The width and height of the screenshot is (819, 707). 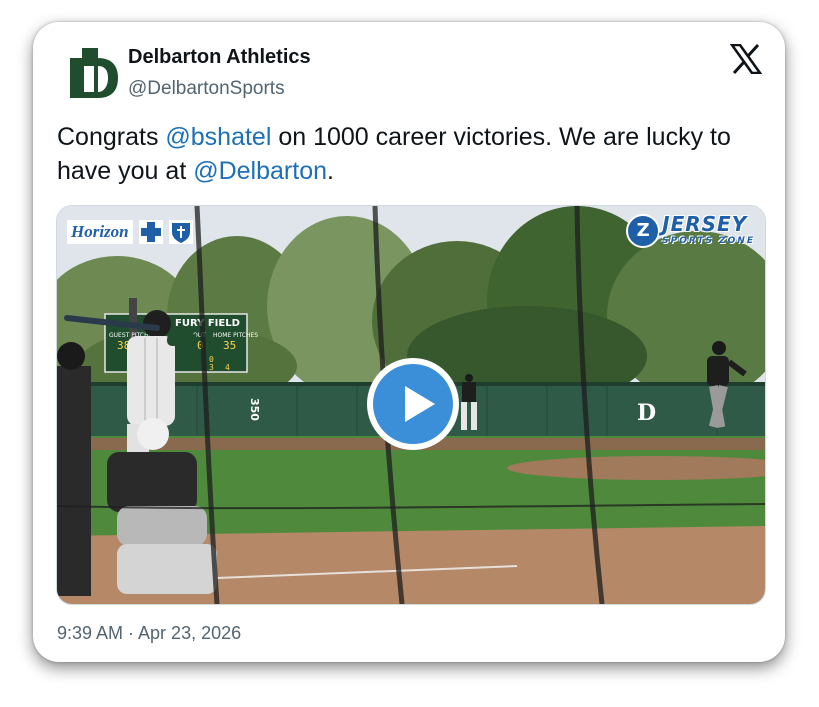 What do you see at coordinates (643, 231) in the screenshot?
I see `jsz-z-icon: Z` at bounding box center [643, 231].